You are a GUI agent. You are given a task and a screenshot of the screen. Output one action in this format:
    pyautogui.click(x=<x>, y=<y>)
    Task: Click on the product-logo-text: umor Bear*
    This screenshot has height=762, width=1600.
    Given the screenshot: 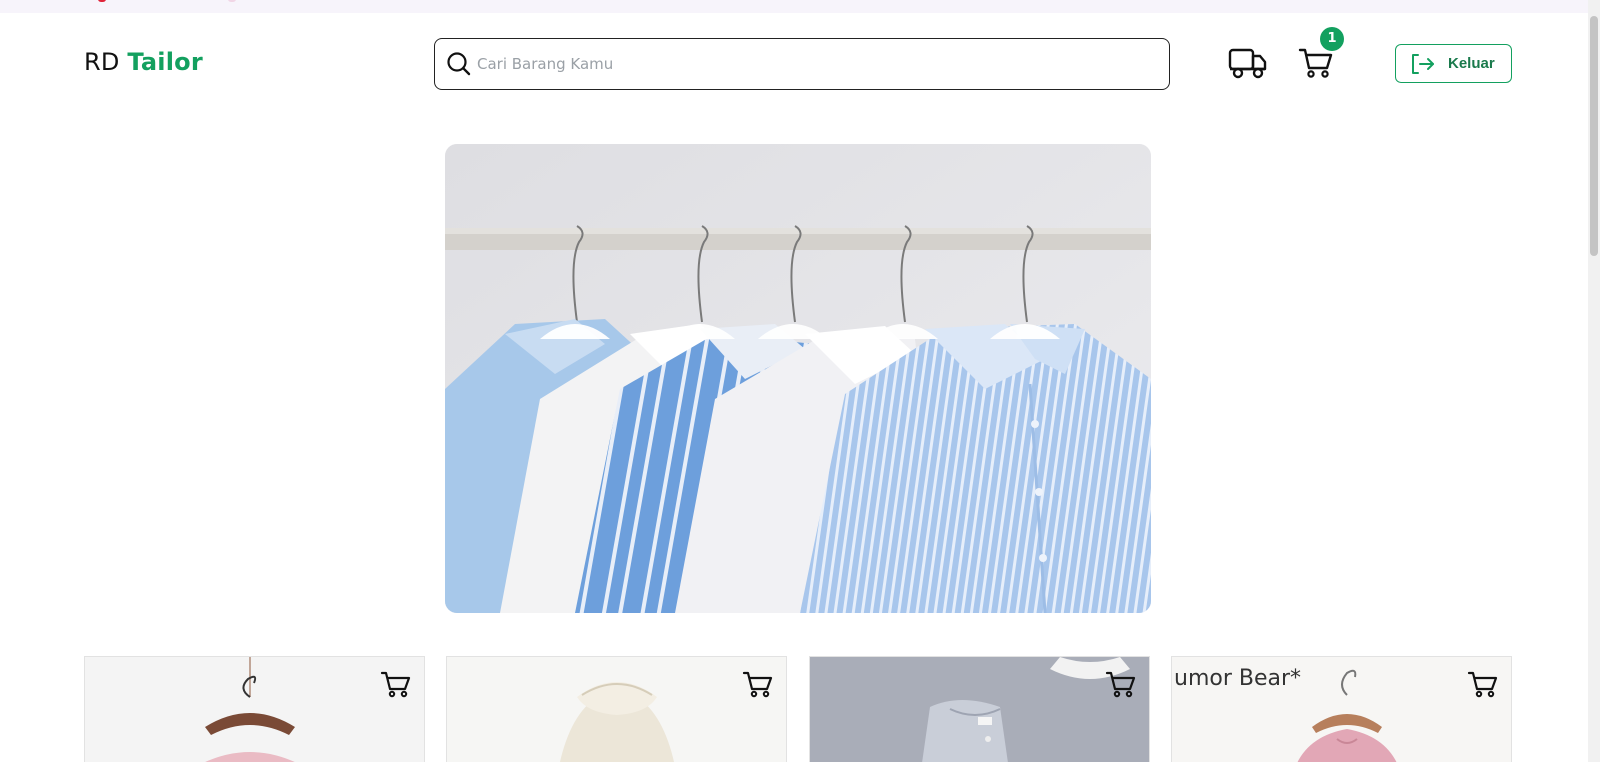 What is the action you would take?
    pyautogui.click(x=1237, y=678)
    